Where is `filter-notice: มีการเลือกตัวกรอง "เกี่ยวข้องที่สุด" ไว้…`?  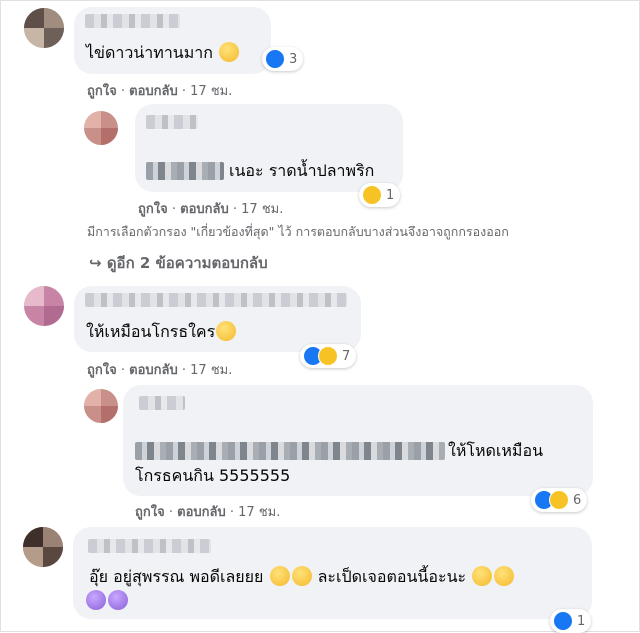 filter-notice: มีการเลือกตัวกรอง "เกี่ยวข้องที่สุด" ไว้… is located at coordinates (298, 231).